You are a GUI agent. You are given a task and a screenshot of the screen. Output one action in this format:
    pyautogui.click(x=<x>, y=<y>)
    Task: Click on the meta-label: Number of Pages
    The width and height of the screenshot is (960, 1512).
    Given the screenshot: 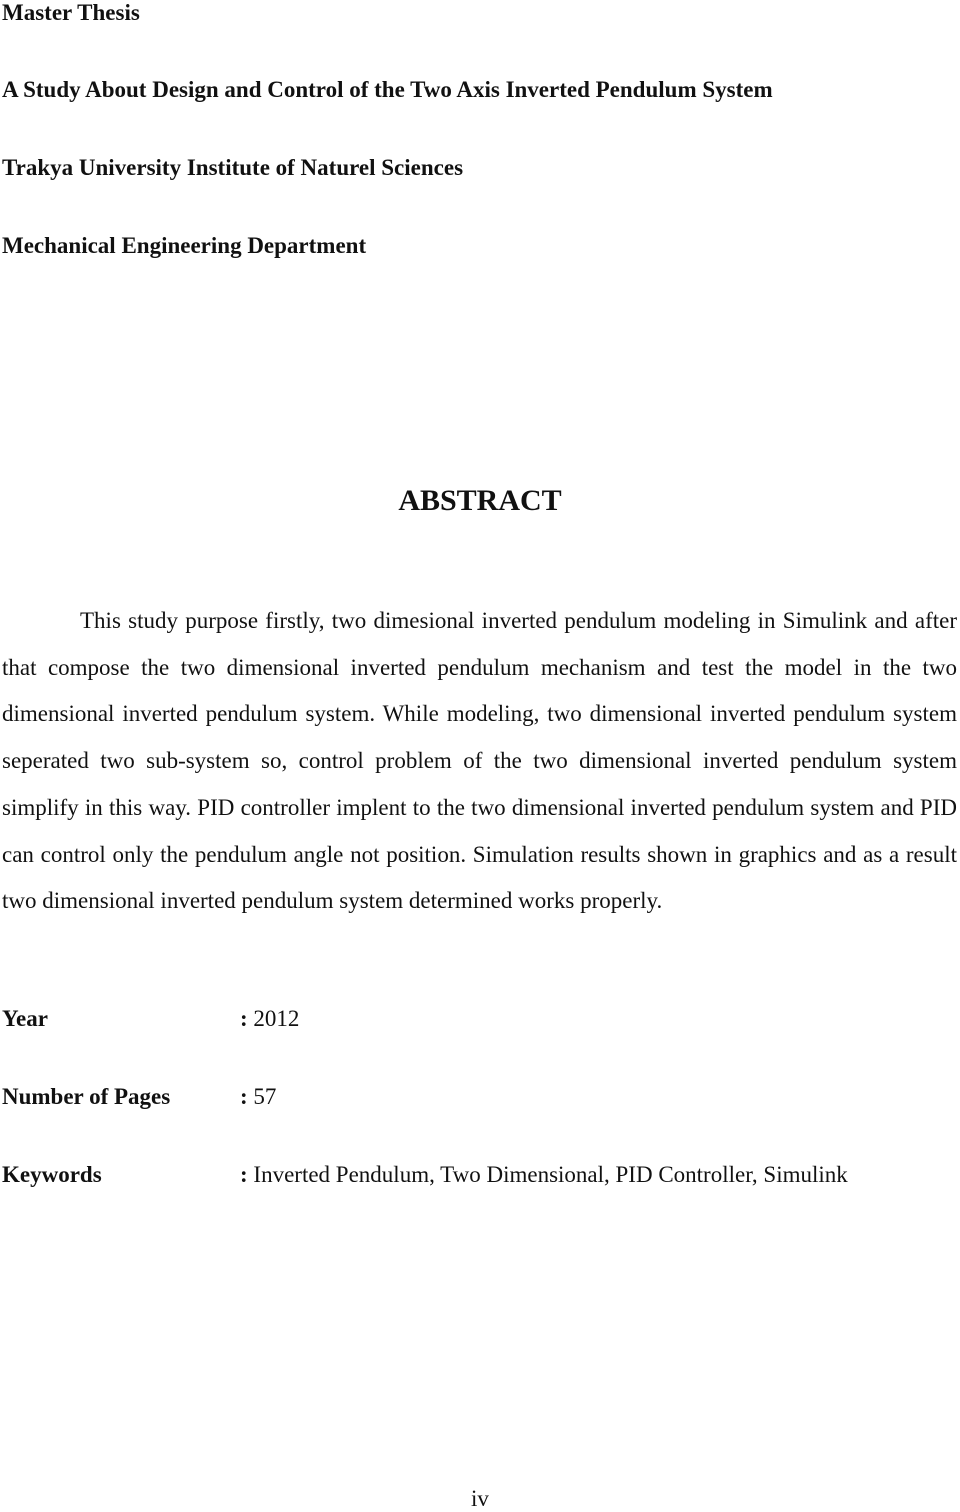 What is the action you would take?
    pyautogui.click(x=86, y=1096)
    